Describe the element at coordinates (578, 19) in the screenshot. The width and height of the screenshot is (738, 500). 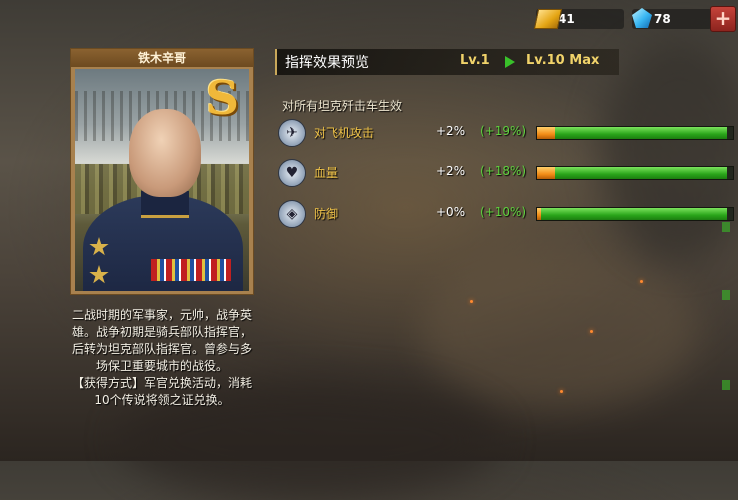
I see `gold-counter: 41` at that location.